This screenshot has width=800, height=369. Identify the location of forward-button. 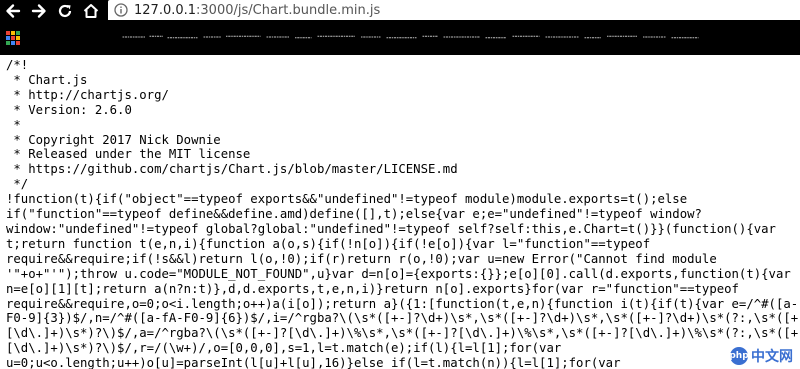
(39, 11).